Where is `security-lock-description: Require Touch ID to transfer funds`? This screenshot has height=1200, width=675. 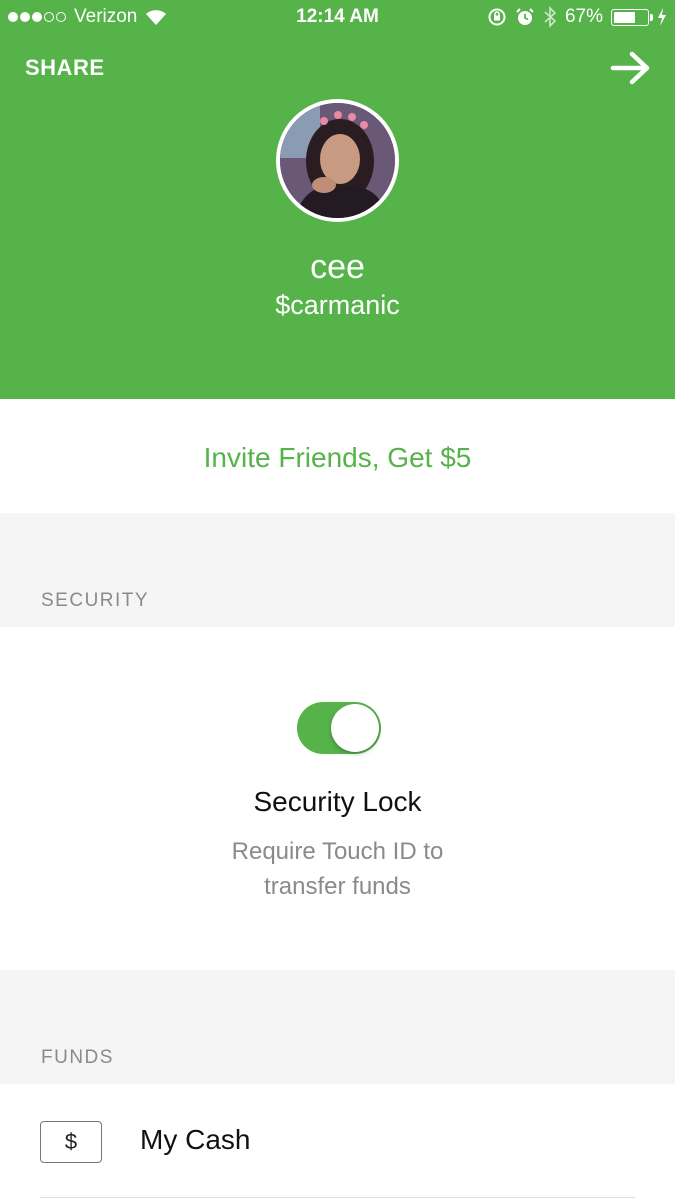
security-lock-description: Require Touch ID to transfer funds is located at coordinates (337, 869).